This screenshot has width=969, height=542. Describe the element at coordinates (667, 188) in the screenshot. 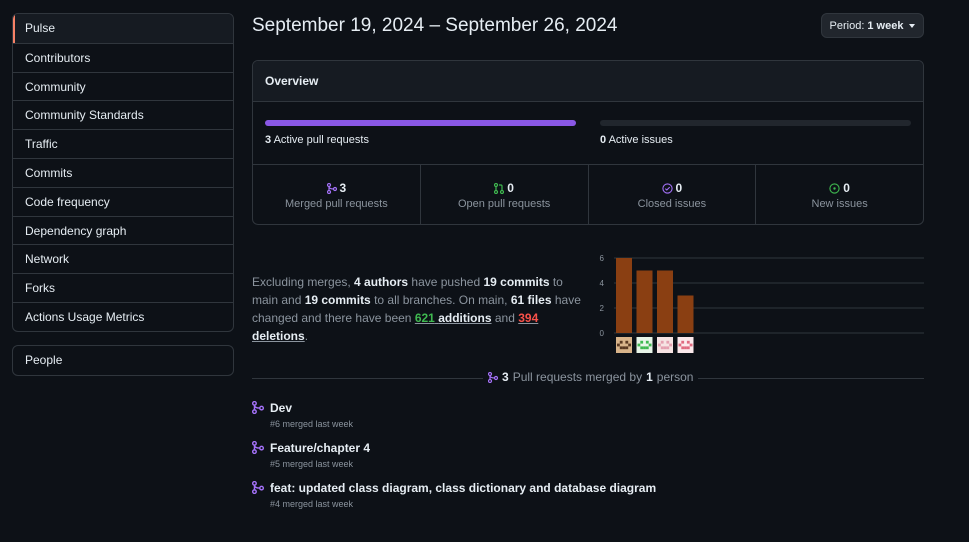

I see `issue-closed-icon` at that location.